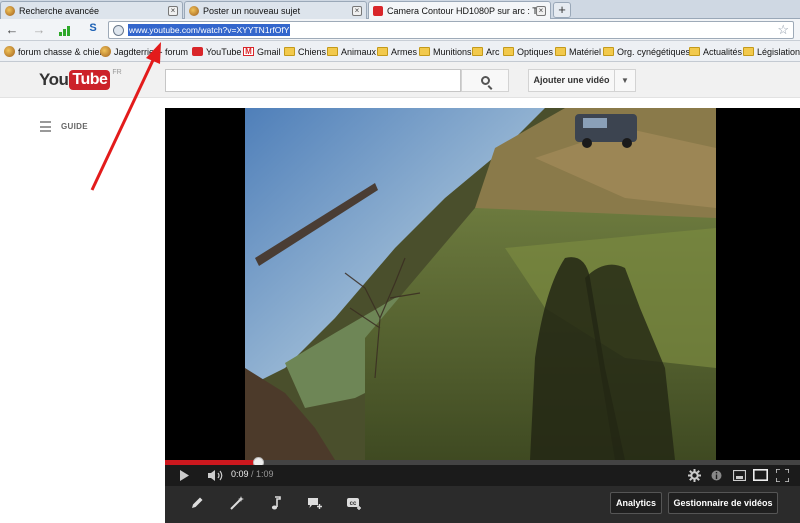 Image resolution: width=800 pixels, height=523 pixels. I want to click on search-button, so click(485, 80).